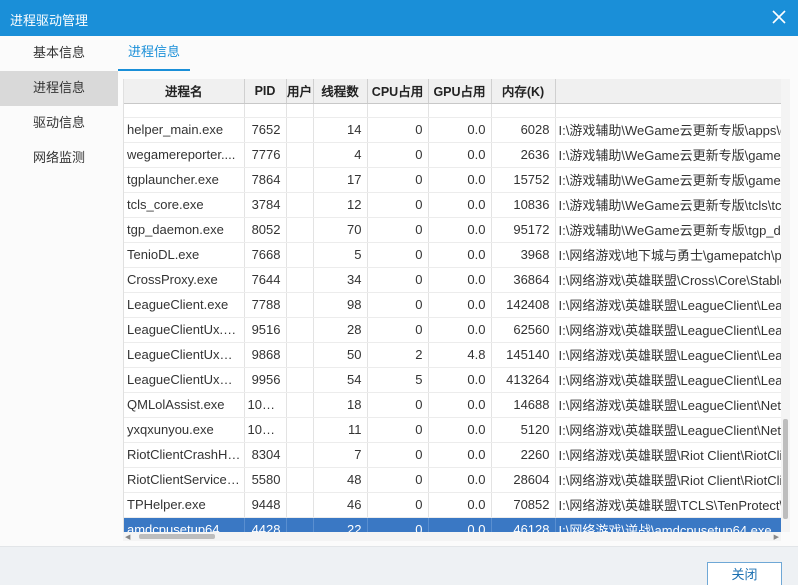 This screenshot has width=798, height=585. Describe the element at coordinates (265, 380) in the screenshot. I see `cell-pid: 9956` at that location.